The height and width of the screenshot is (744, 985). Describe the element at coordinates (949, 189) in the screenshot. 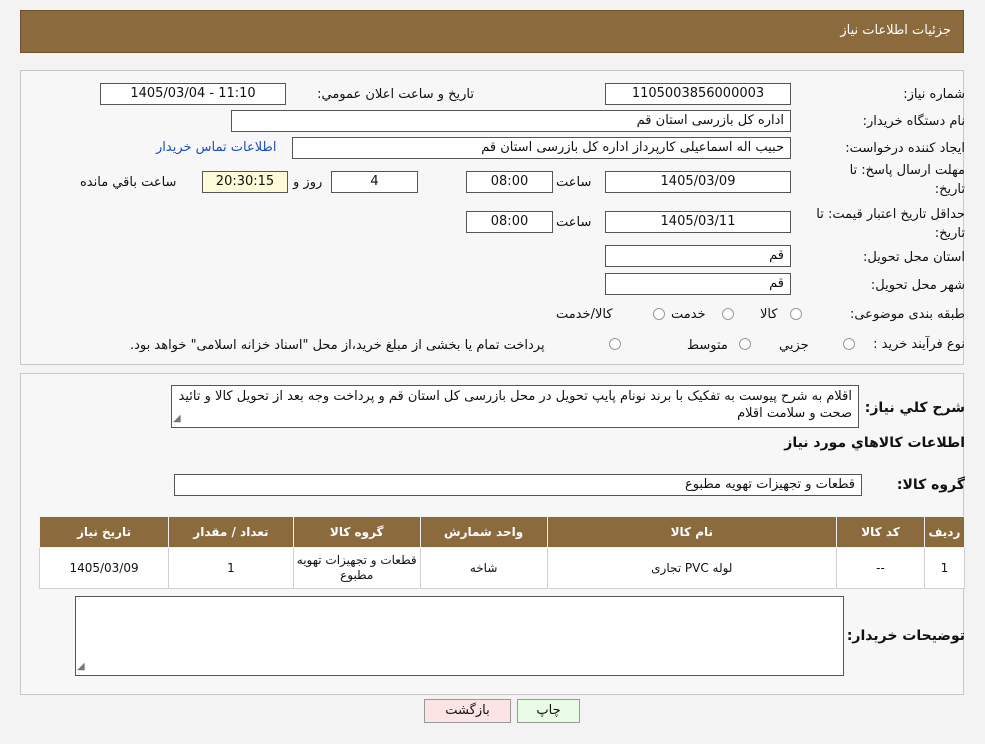

I see `deadline-label-line2: تاریخ:` at that location.